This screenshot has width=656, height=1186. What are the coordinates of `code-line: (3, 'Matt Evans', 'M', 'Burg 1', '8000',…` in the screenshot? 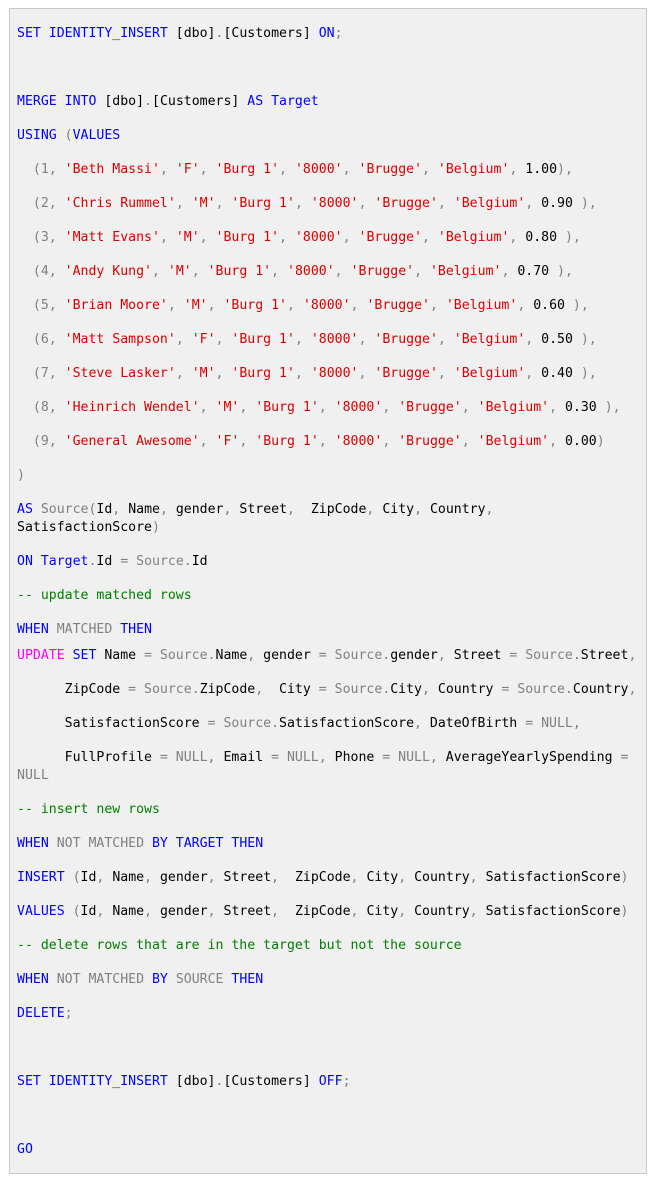 It's located at (329, 238).